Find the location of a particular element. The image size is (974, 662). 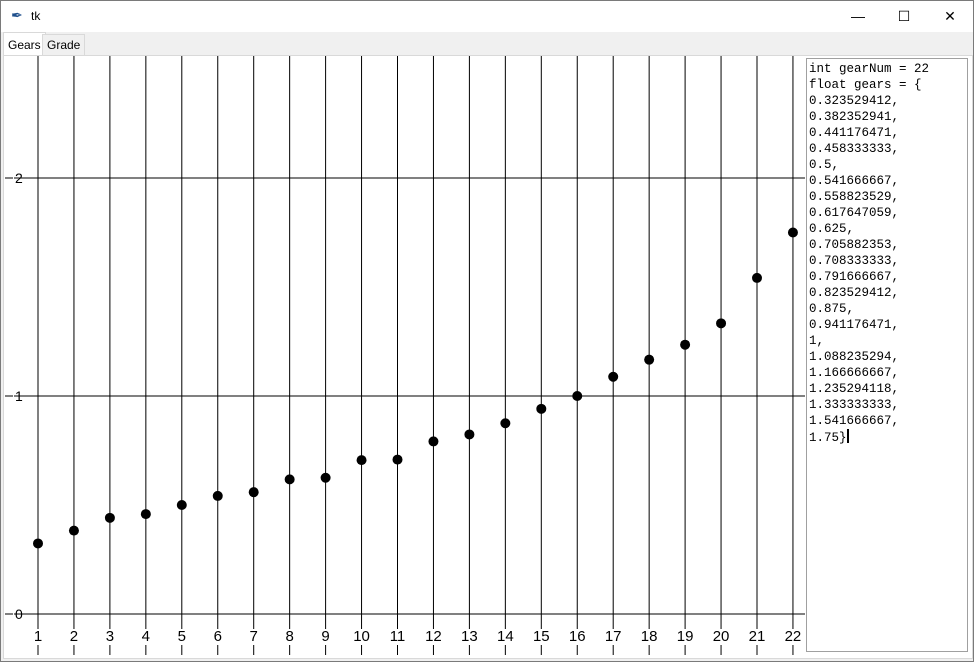

x-tick-label: 19 is located at coordinates (685, 636).